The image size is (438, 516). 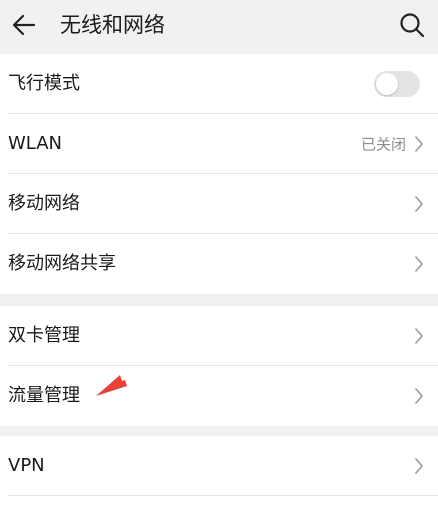 What do you see at coordinates (219, 396) in the screenshot?
I see `data-usage-row: 流量管理` at bounding box center [219, 396].